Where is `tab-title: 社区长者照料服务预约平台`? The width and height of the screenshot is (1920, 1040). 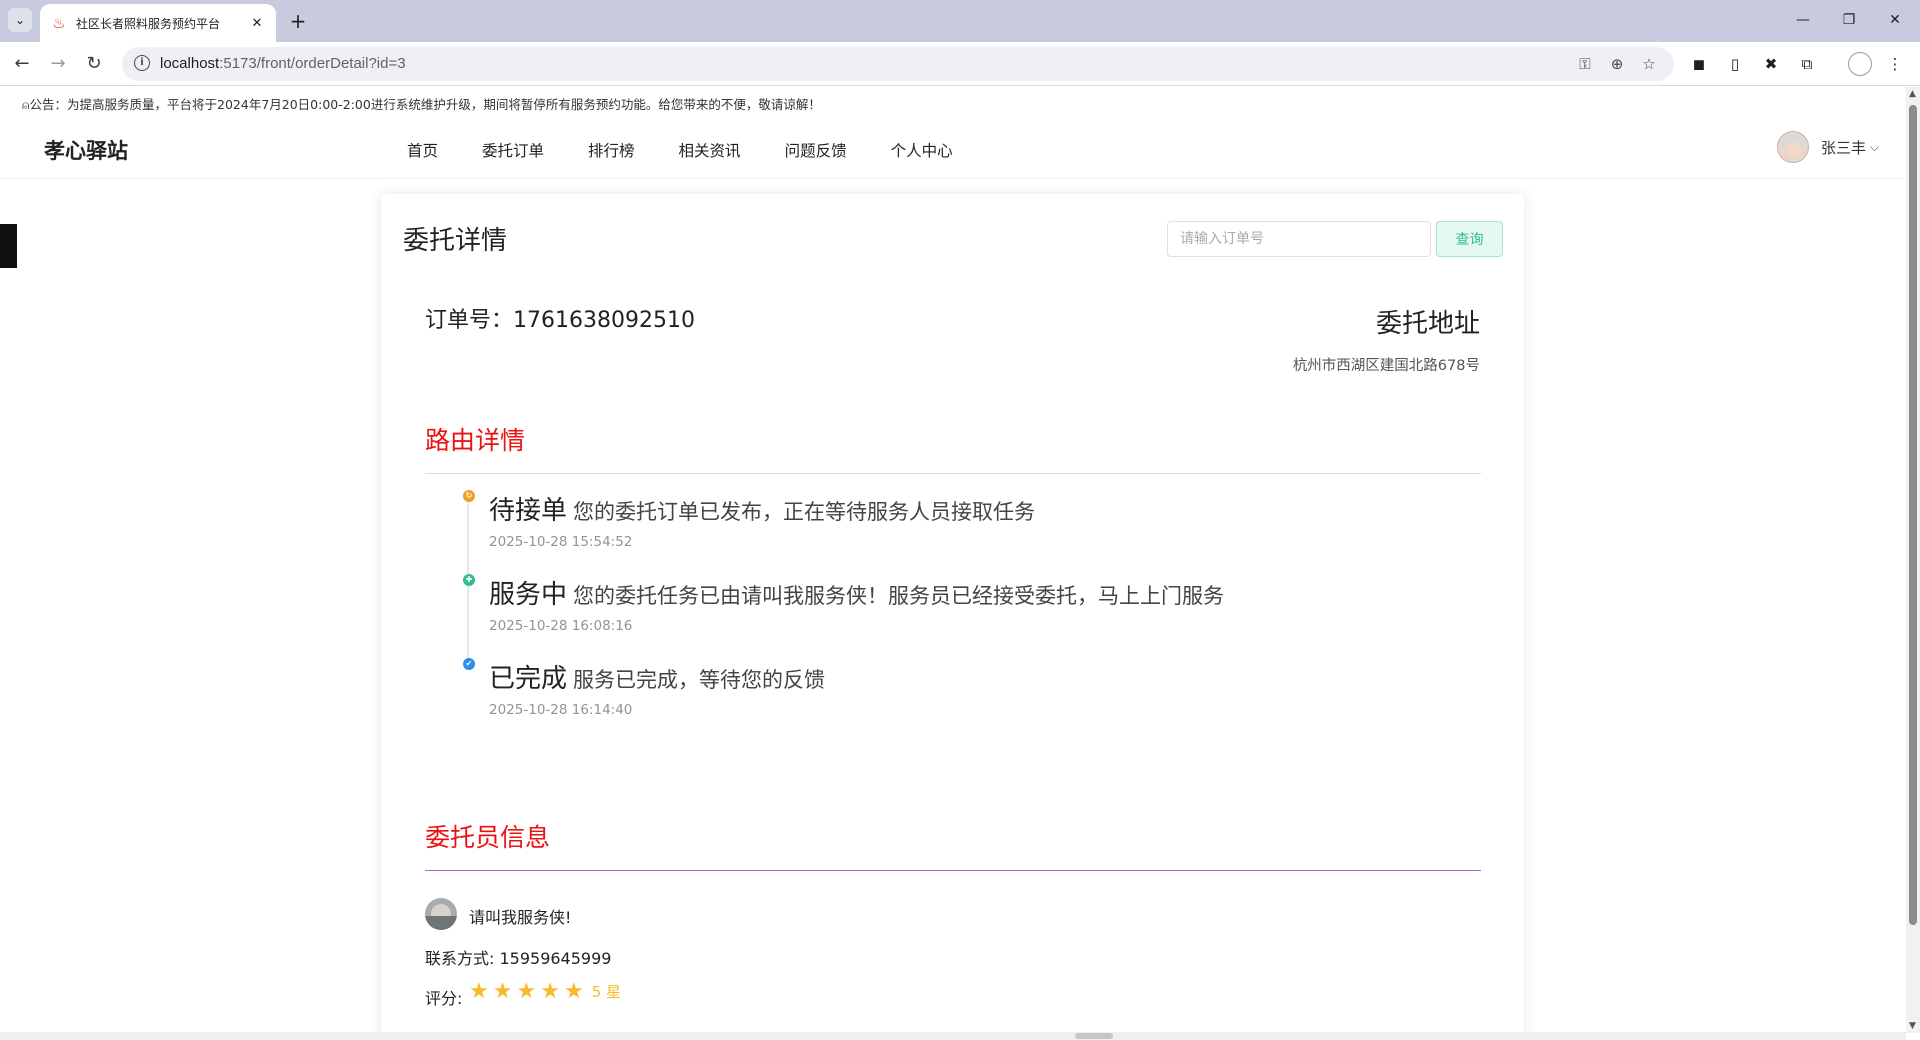 tab-title: 社区长者照料服务预约平台 is located at coordinates (148, 23).